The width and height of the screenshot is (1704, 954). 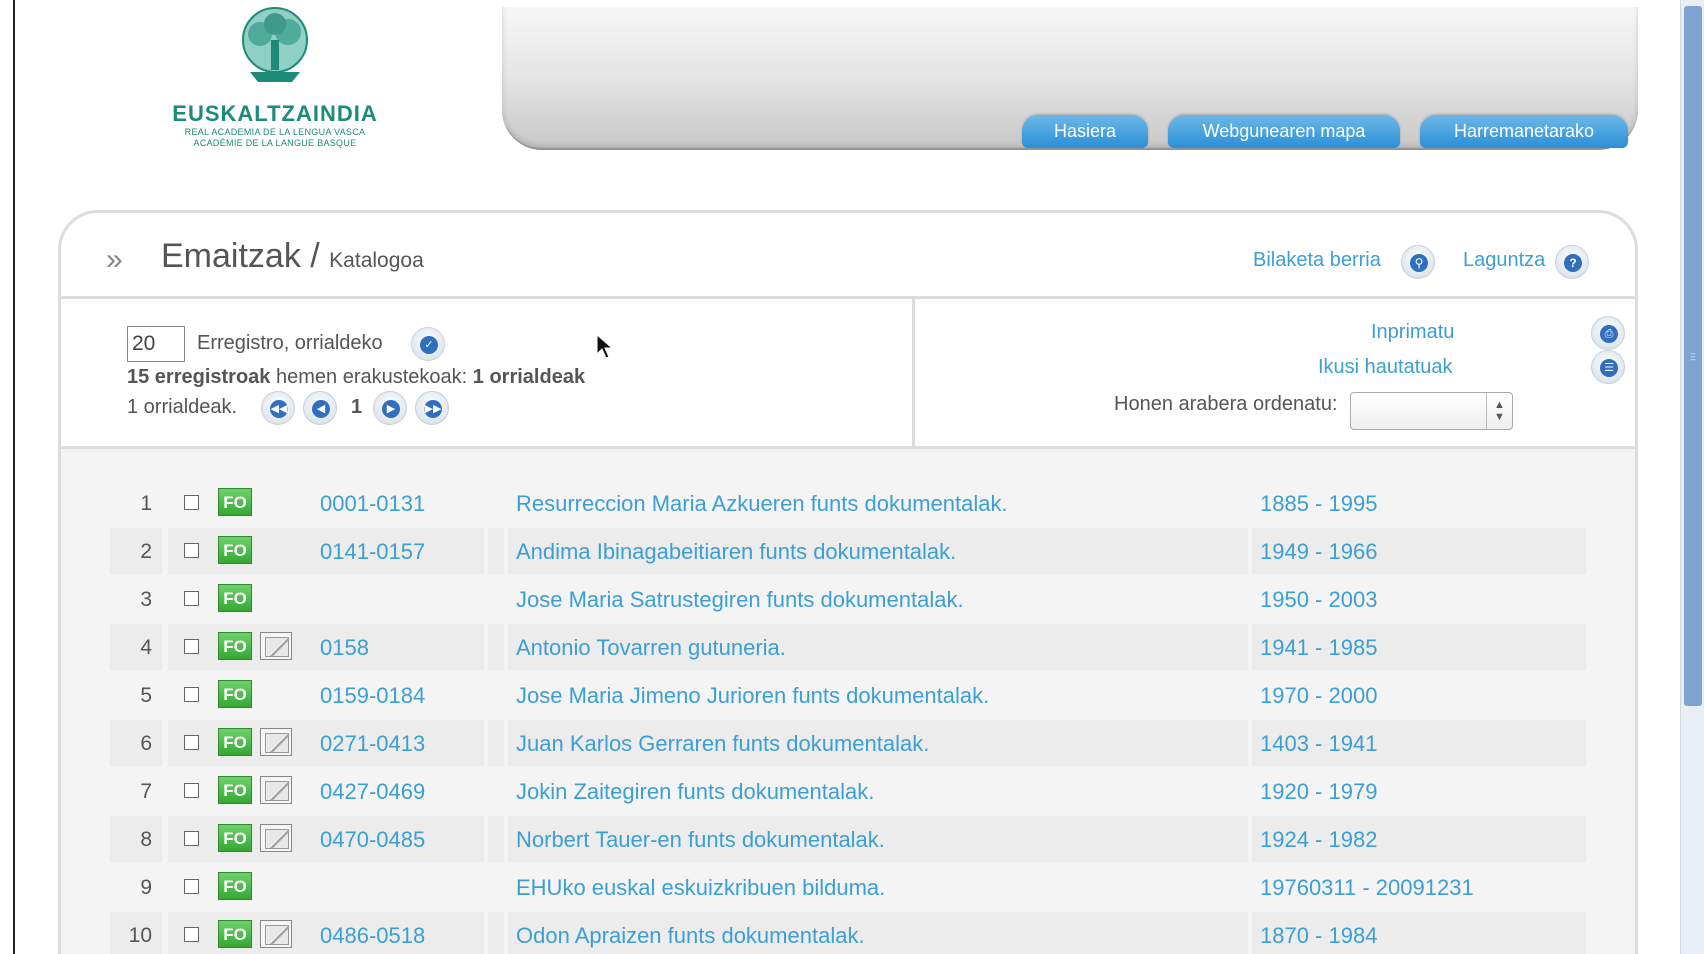 I want to click on help-button: ?, so click(x=1572, y=262).